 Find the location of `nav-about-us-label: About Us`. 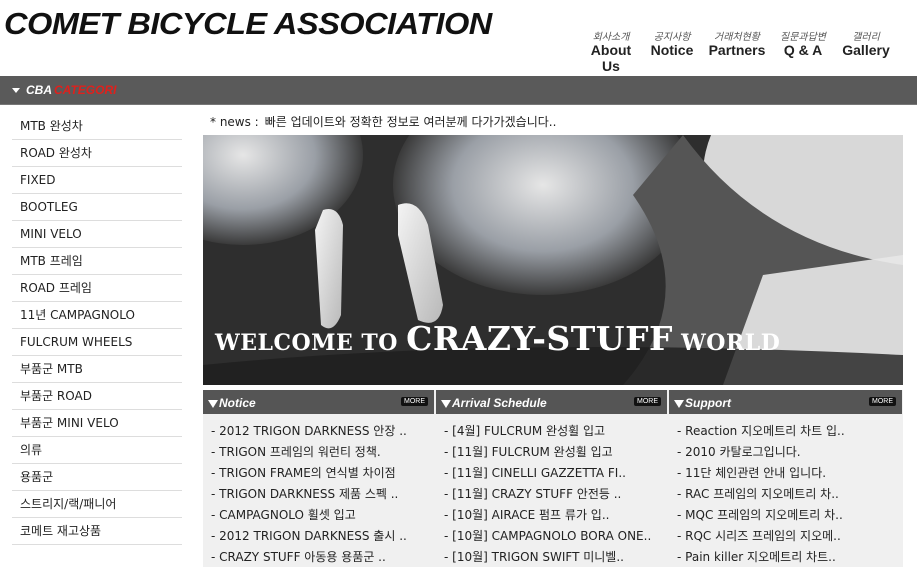

nav-about-us-label: About Us is located at coordinates (611, 58).